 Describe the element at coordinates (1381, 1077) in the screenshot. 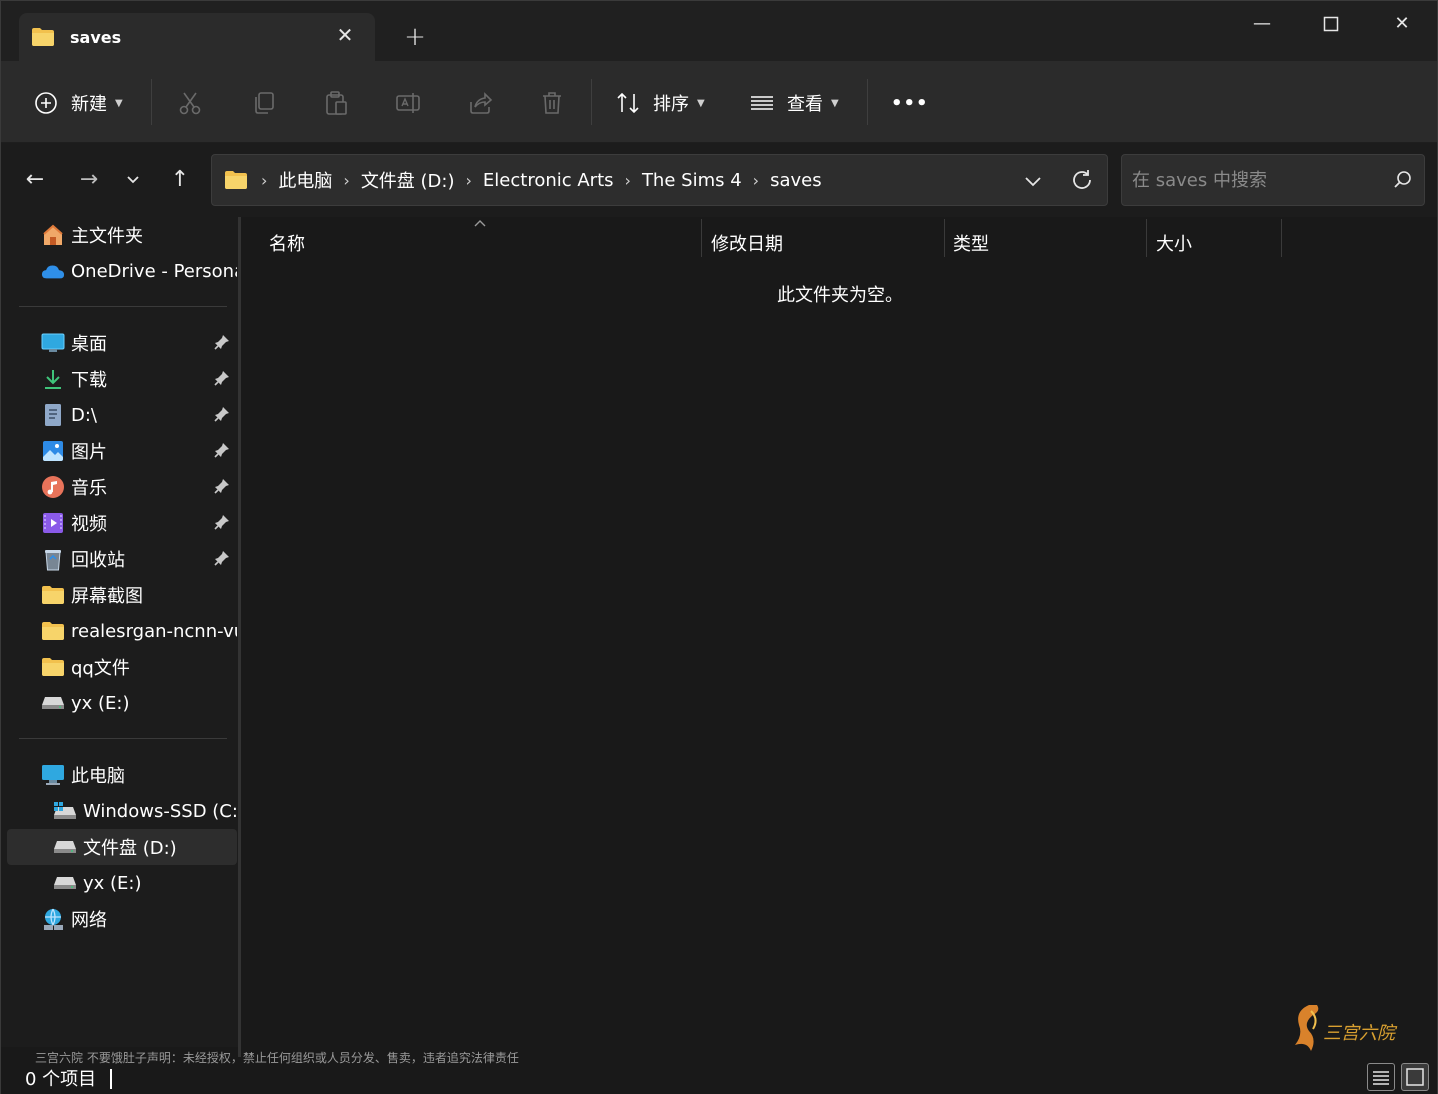

I see `details-view-button` at that location.